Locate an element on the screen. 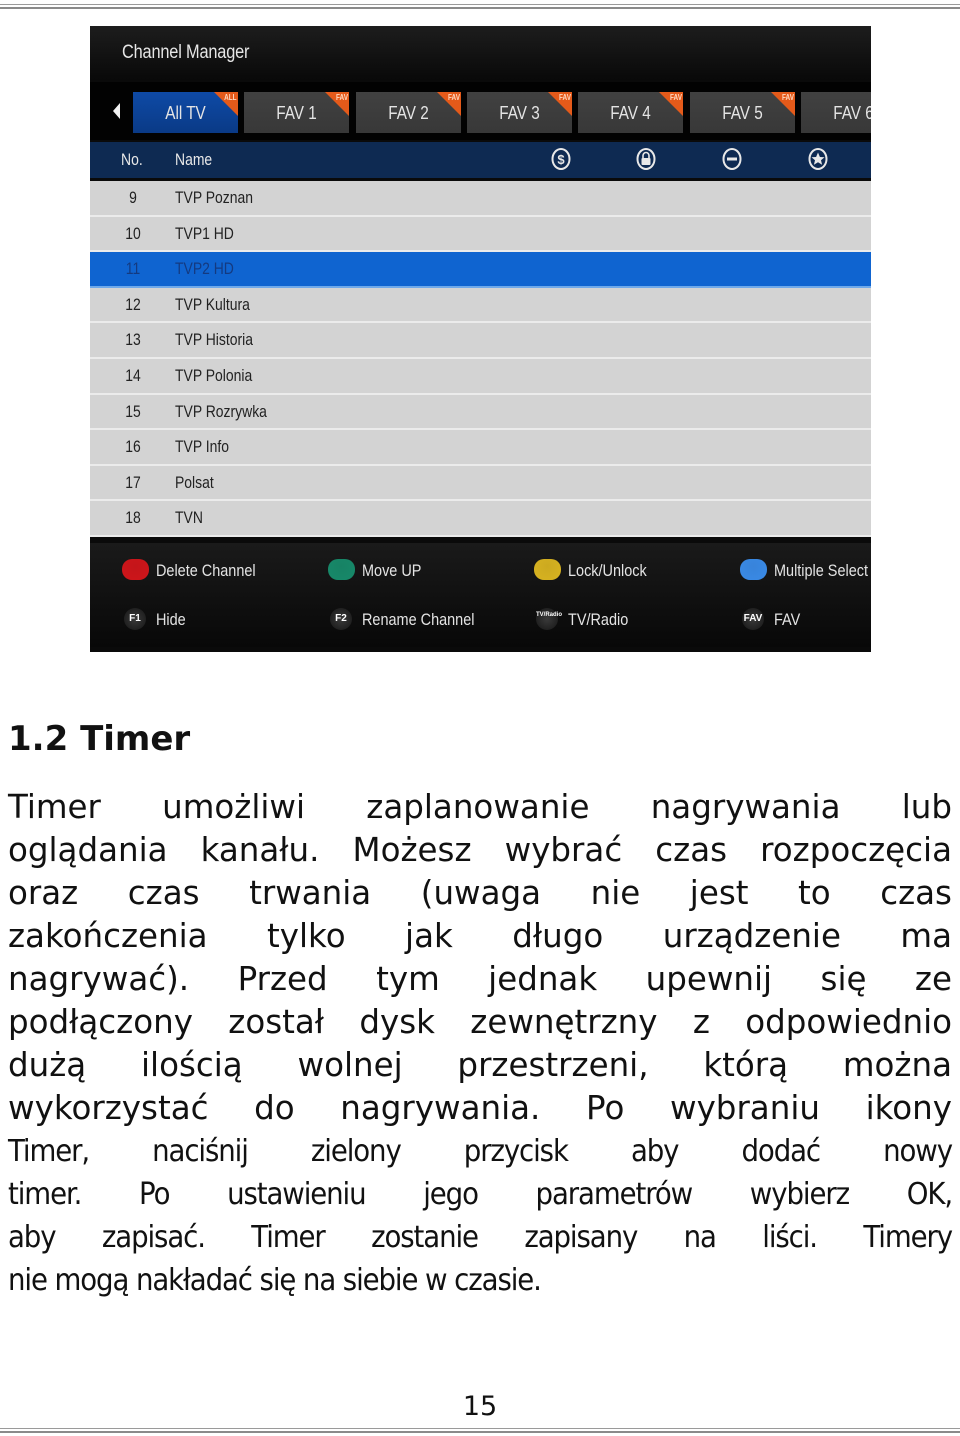 The width and height of the screenshot is (960, 1436). dollar-icon: $ is located at coordinates (561, 159).